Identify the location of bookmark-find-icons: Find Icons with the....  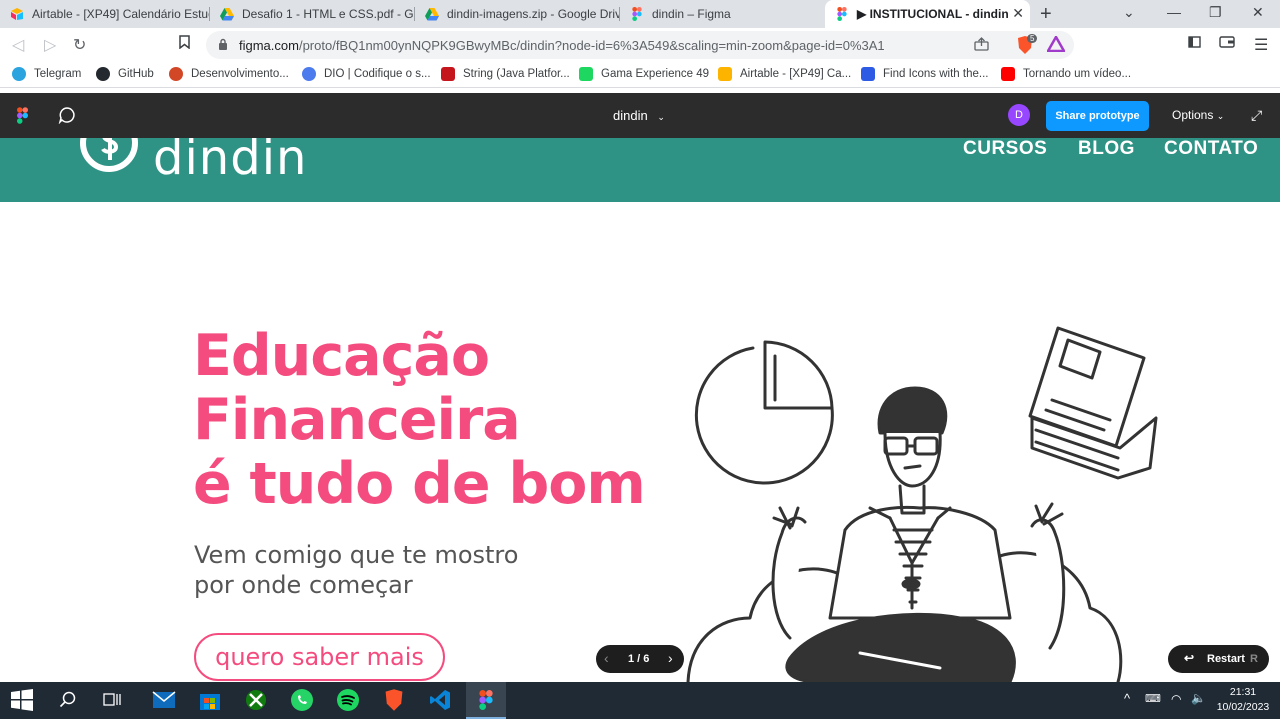
(924, 74).